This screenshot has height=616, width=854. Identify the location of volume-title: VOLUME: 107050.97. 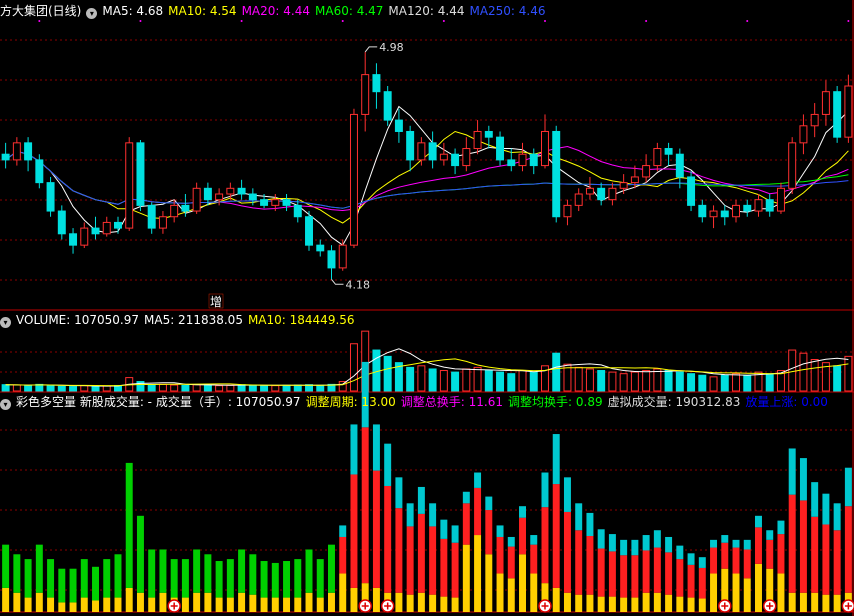
(77, 320).